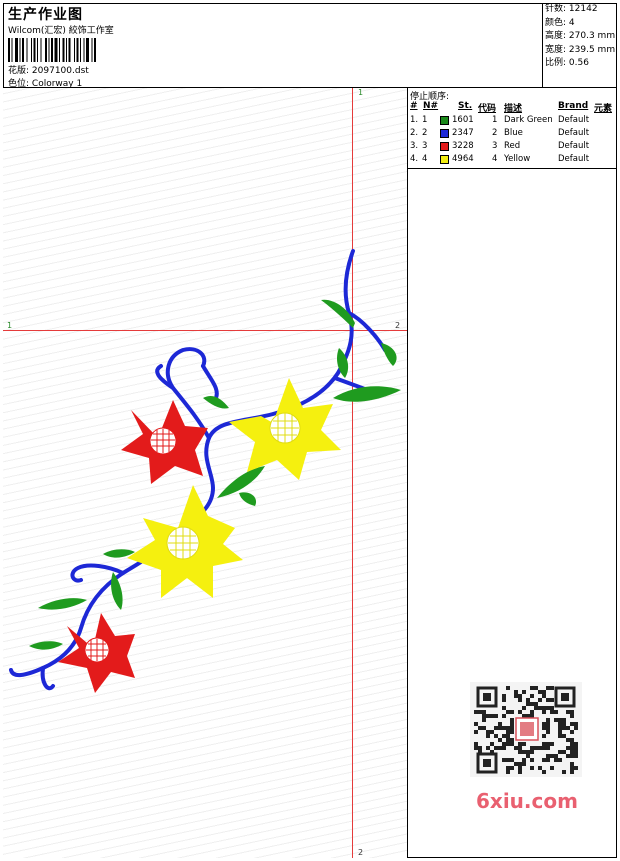 Image resolution: width=620 pixels, height=861 pixels. Describe the element at coordinates (571, 9) in the screenshot. I see `stat-stitches: 针数: 12142` at that location.